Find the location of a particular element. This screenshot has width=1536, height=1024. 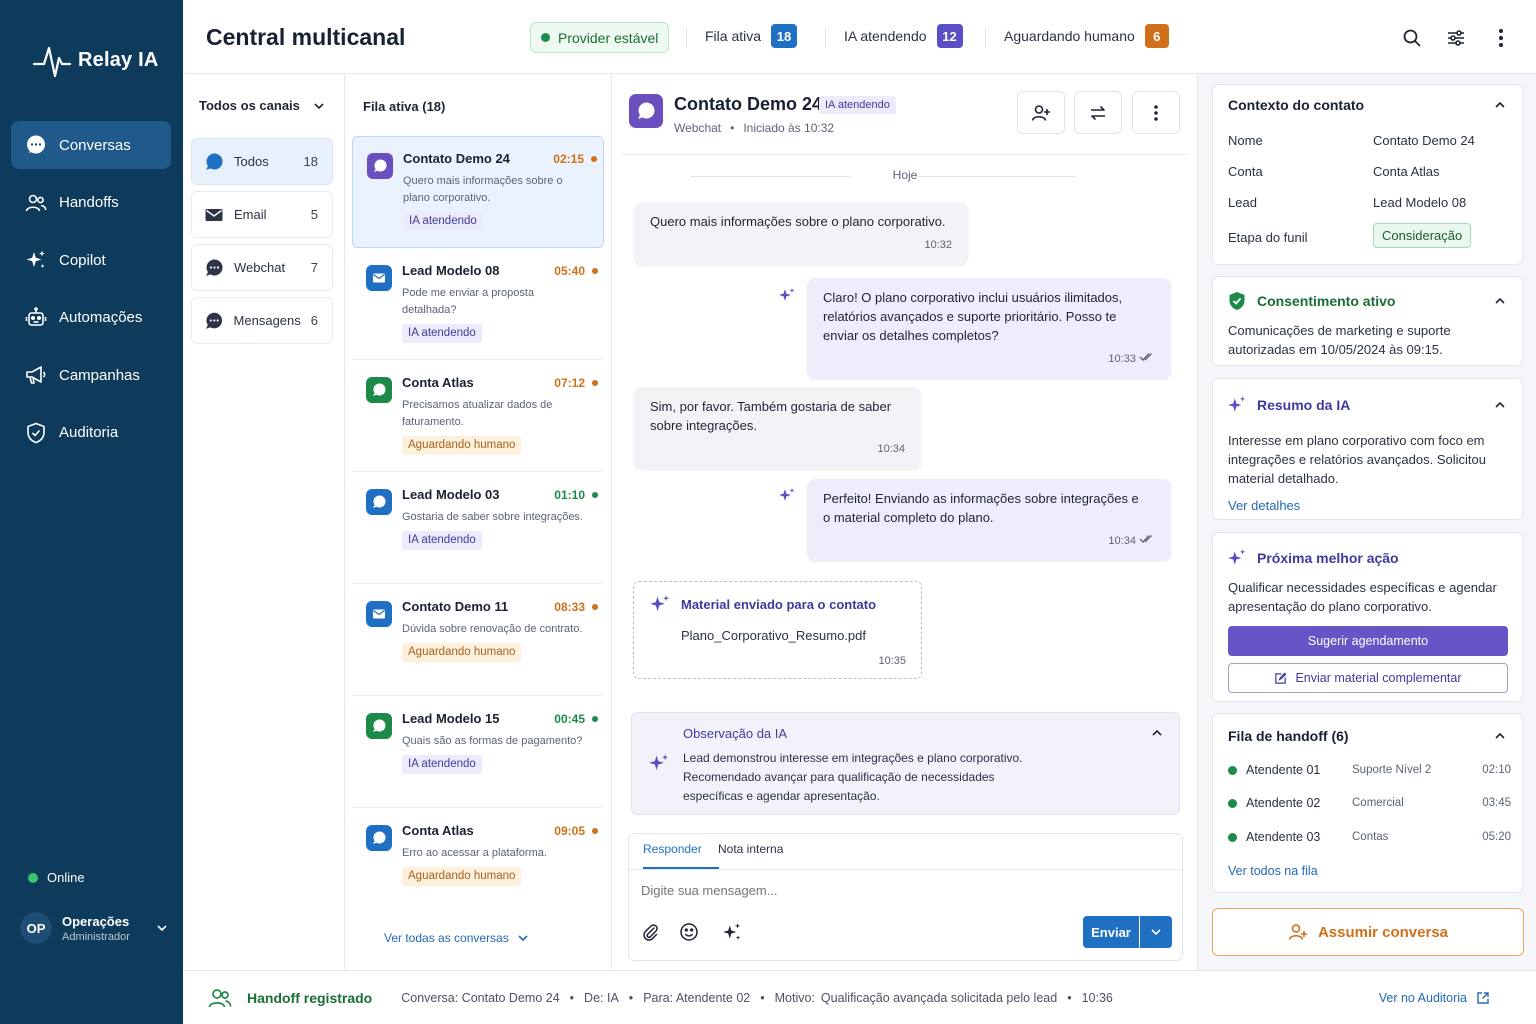

see-queue-link: Ver todos na fila is located at coordinates (1273, 871).